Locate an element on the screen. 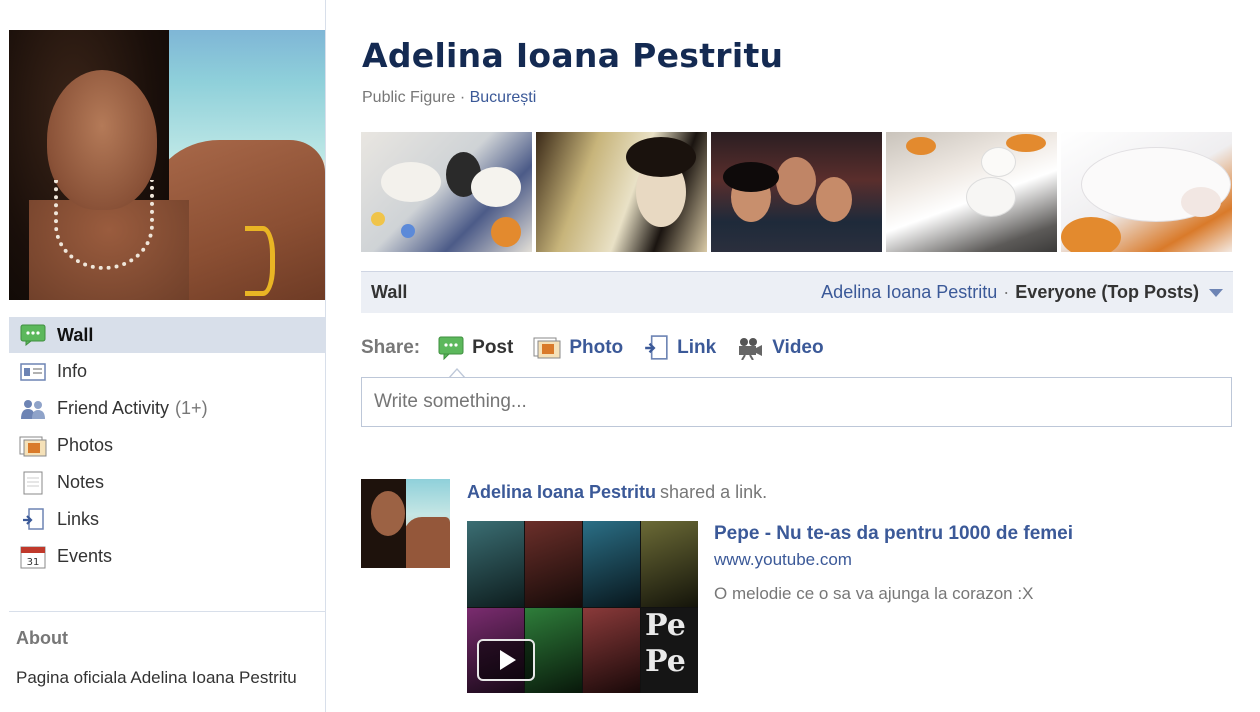  friends-icon is located at coordinates (33, 409).